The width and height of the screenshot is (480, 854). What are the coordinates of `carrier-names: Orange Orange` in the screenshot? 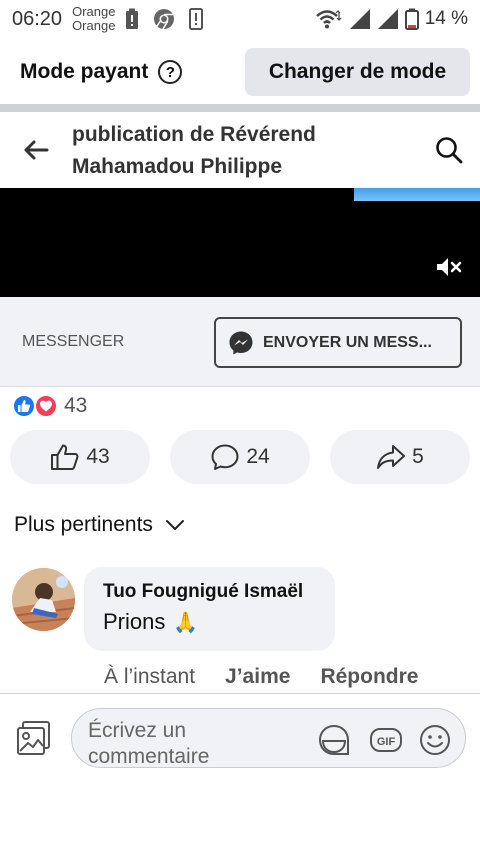 It's located at (93, 19).